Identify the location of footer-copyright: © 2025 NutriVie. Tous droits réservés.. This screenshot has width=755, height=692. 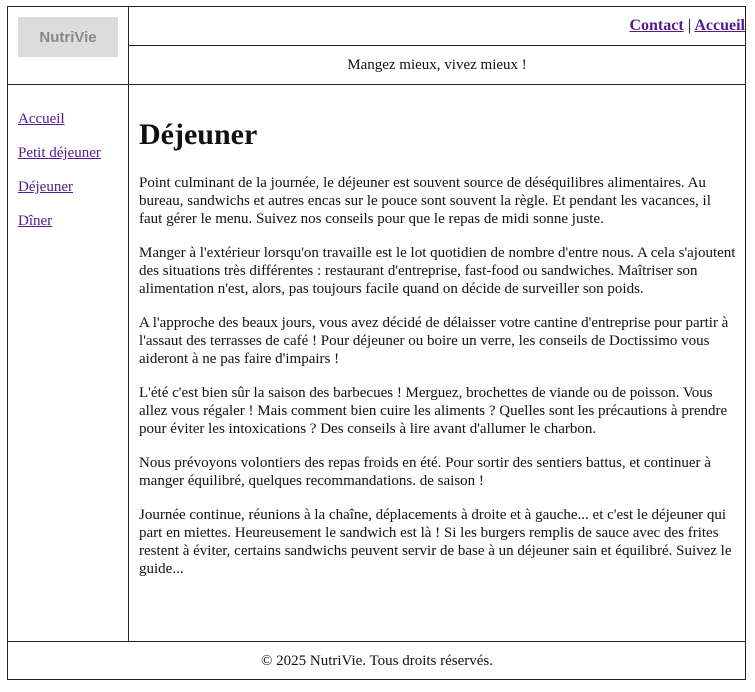
(377, 661).